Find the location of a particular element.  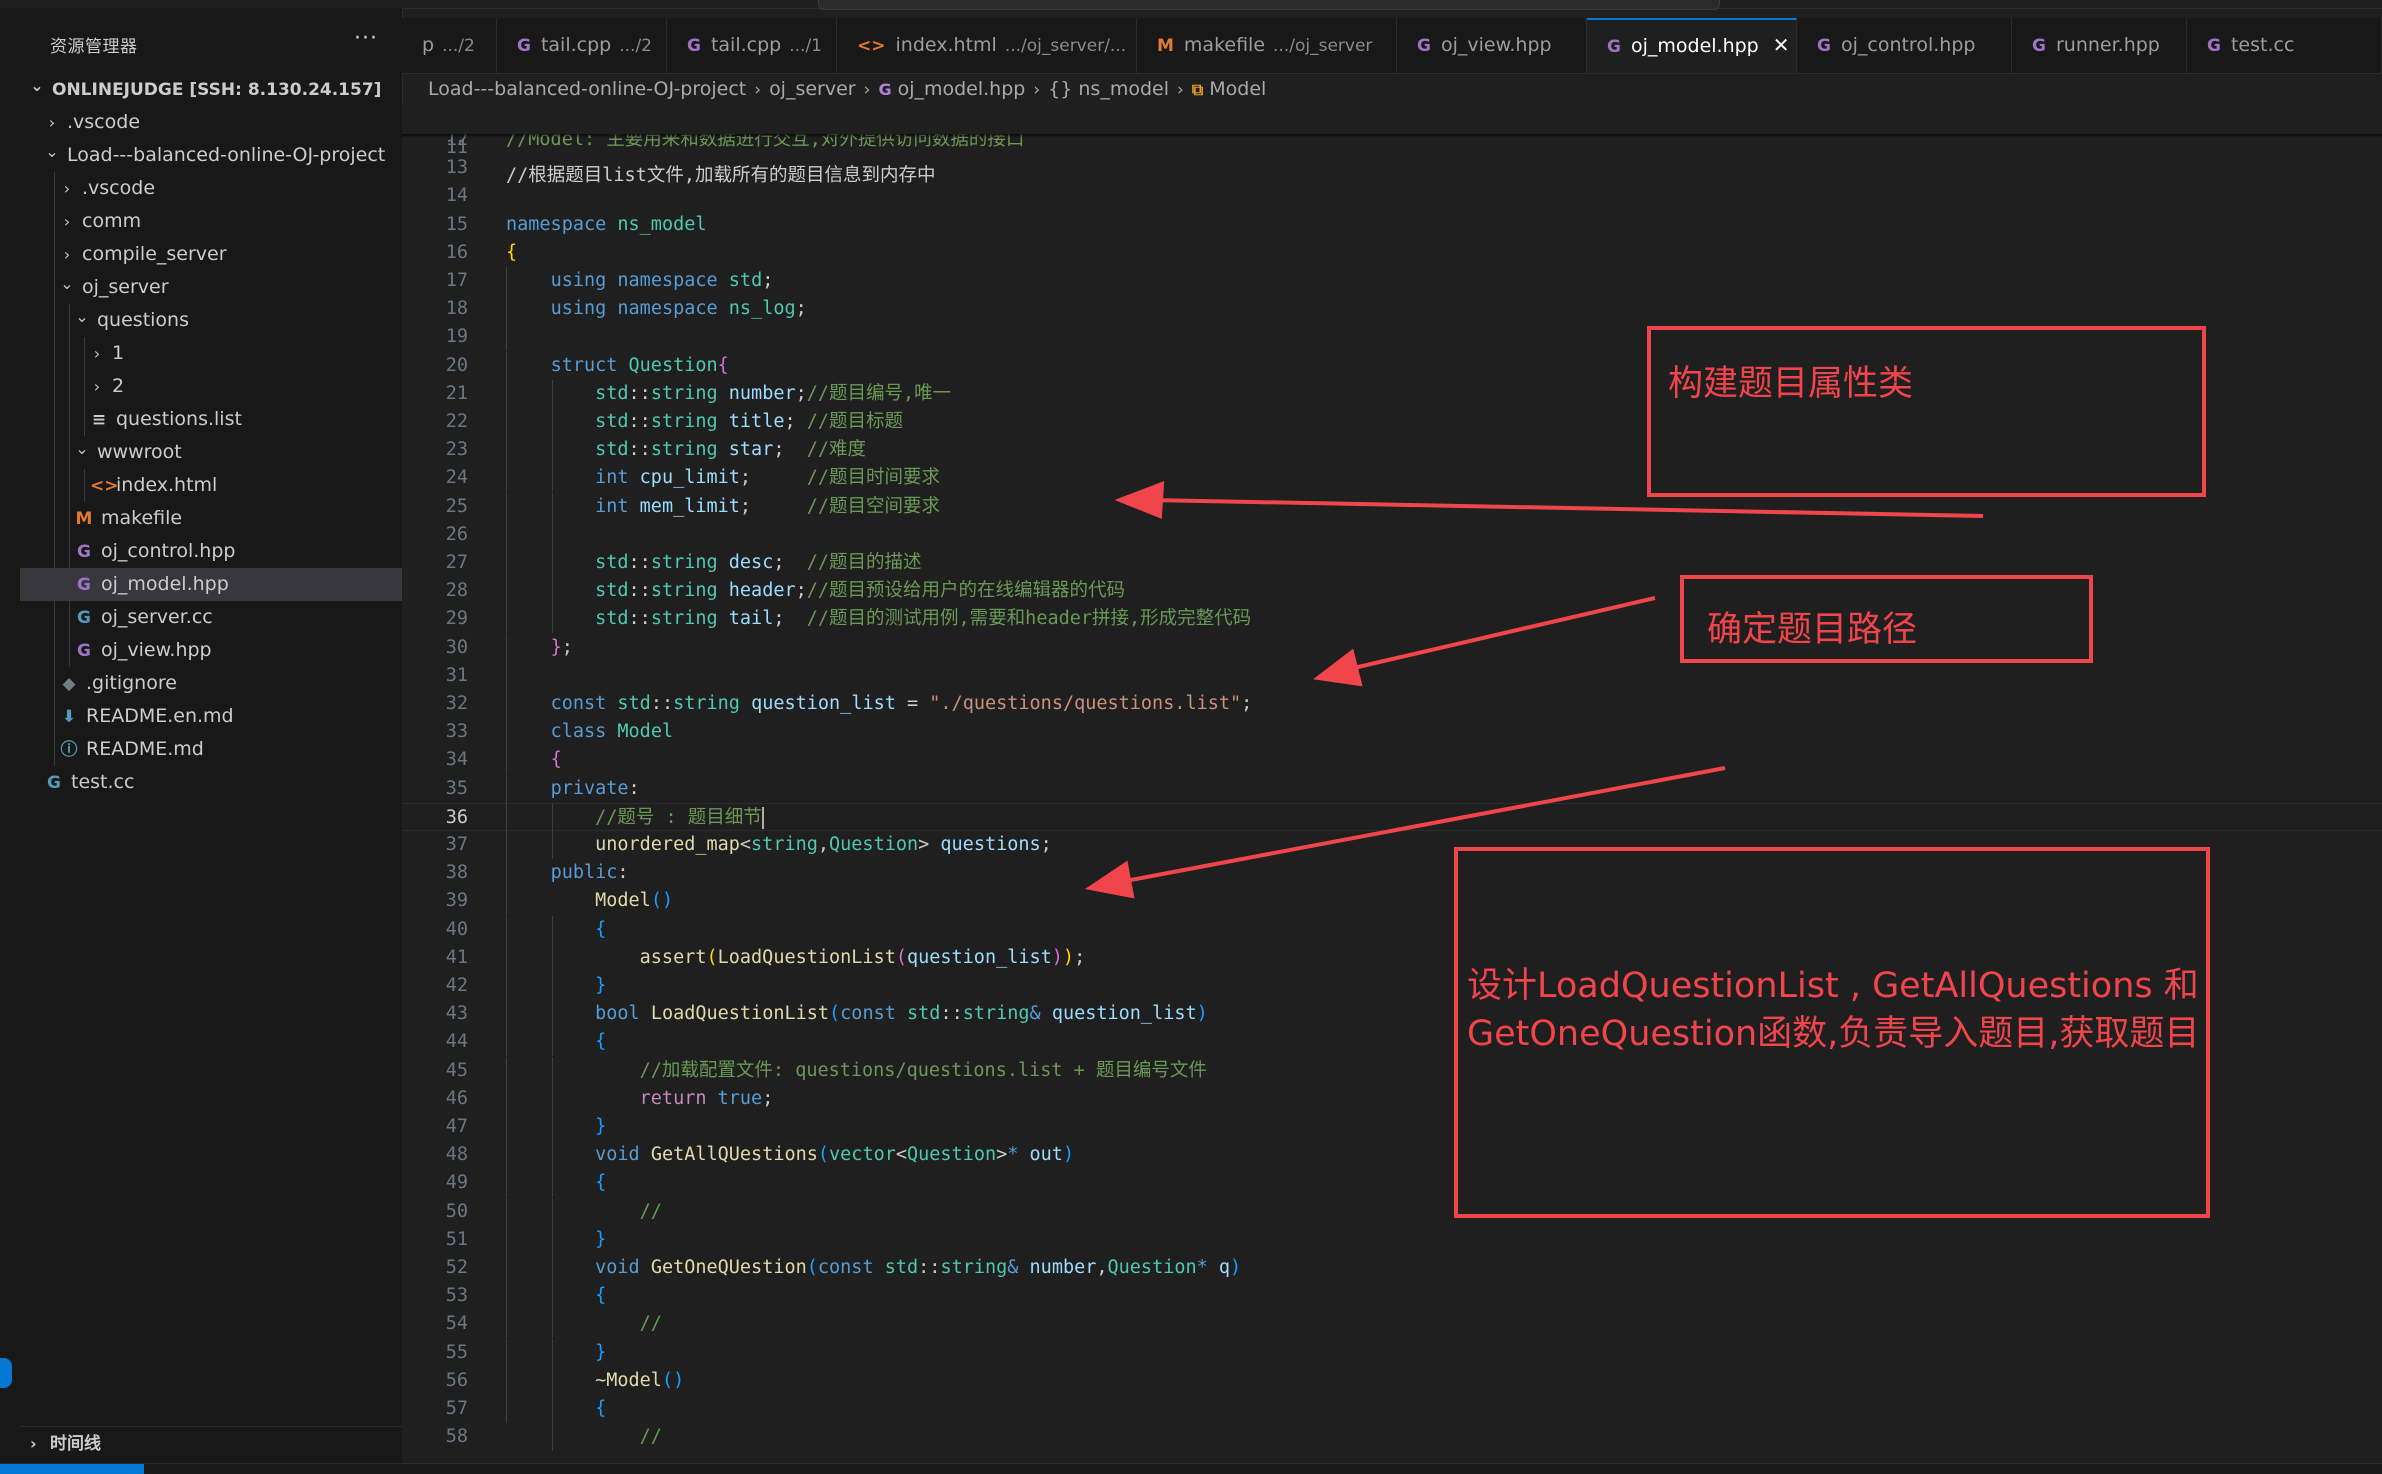

arrow-3-head is located at coordinates (1109, 879).